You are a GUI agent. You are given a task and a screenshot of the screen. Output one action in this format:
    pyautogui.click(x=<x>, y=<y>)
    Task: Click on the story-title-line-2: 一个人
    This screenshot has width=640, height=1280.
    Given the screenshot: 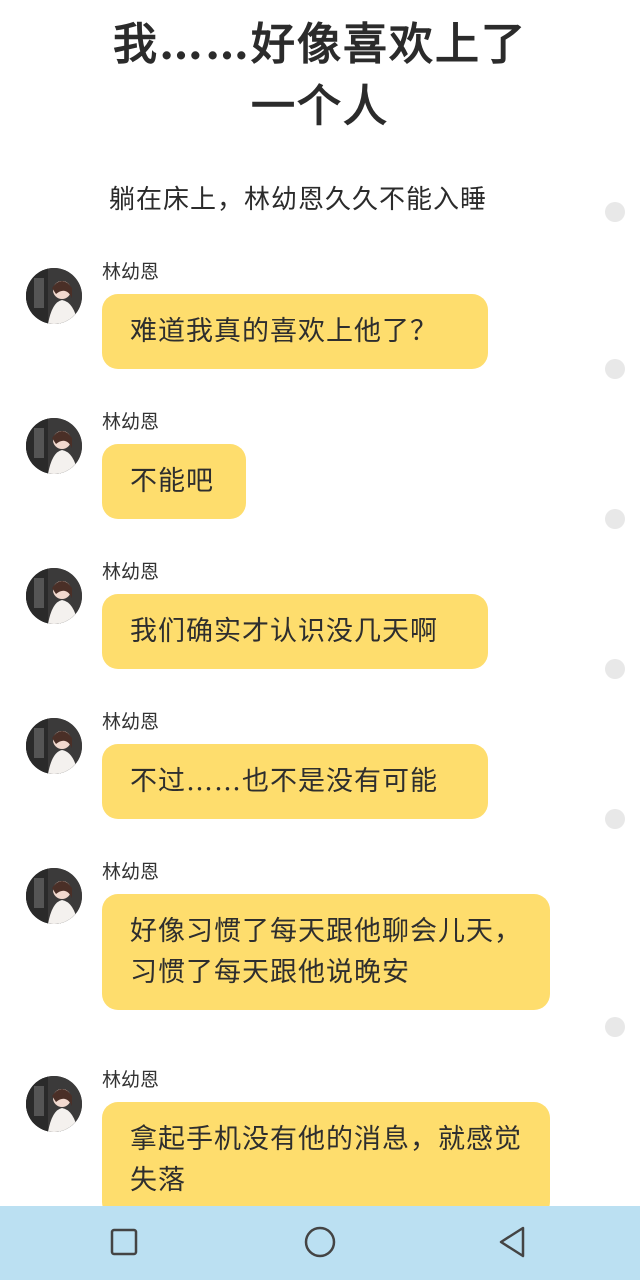 What is the action you would take?
    pyautogui.click(x=320, y=106)
    